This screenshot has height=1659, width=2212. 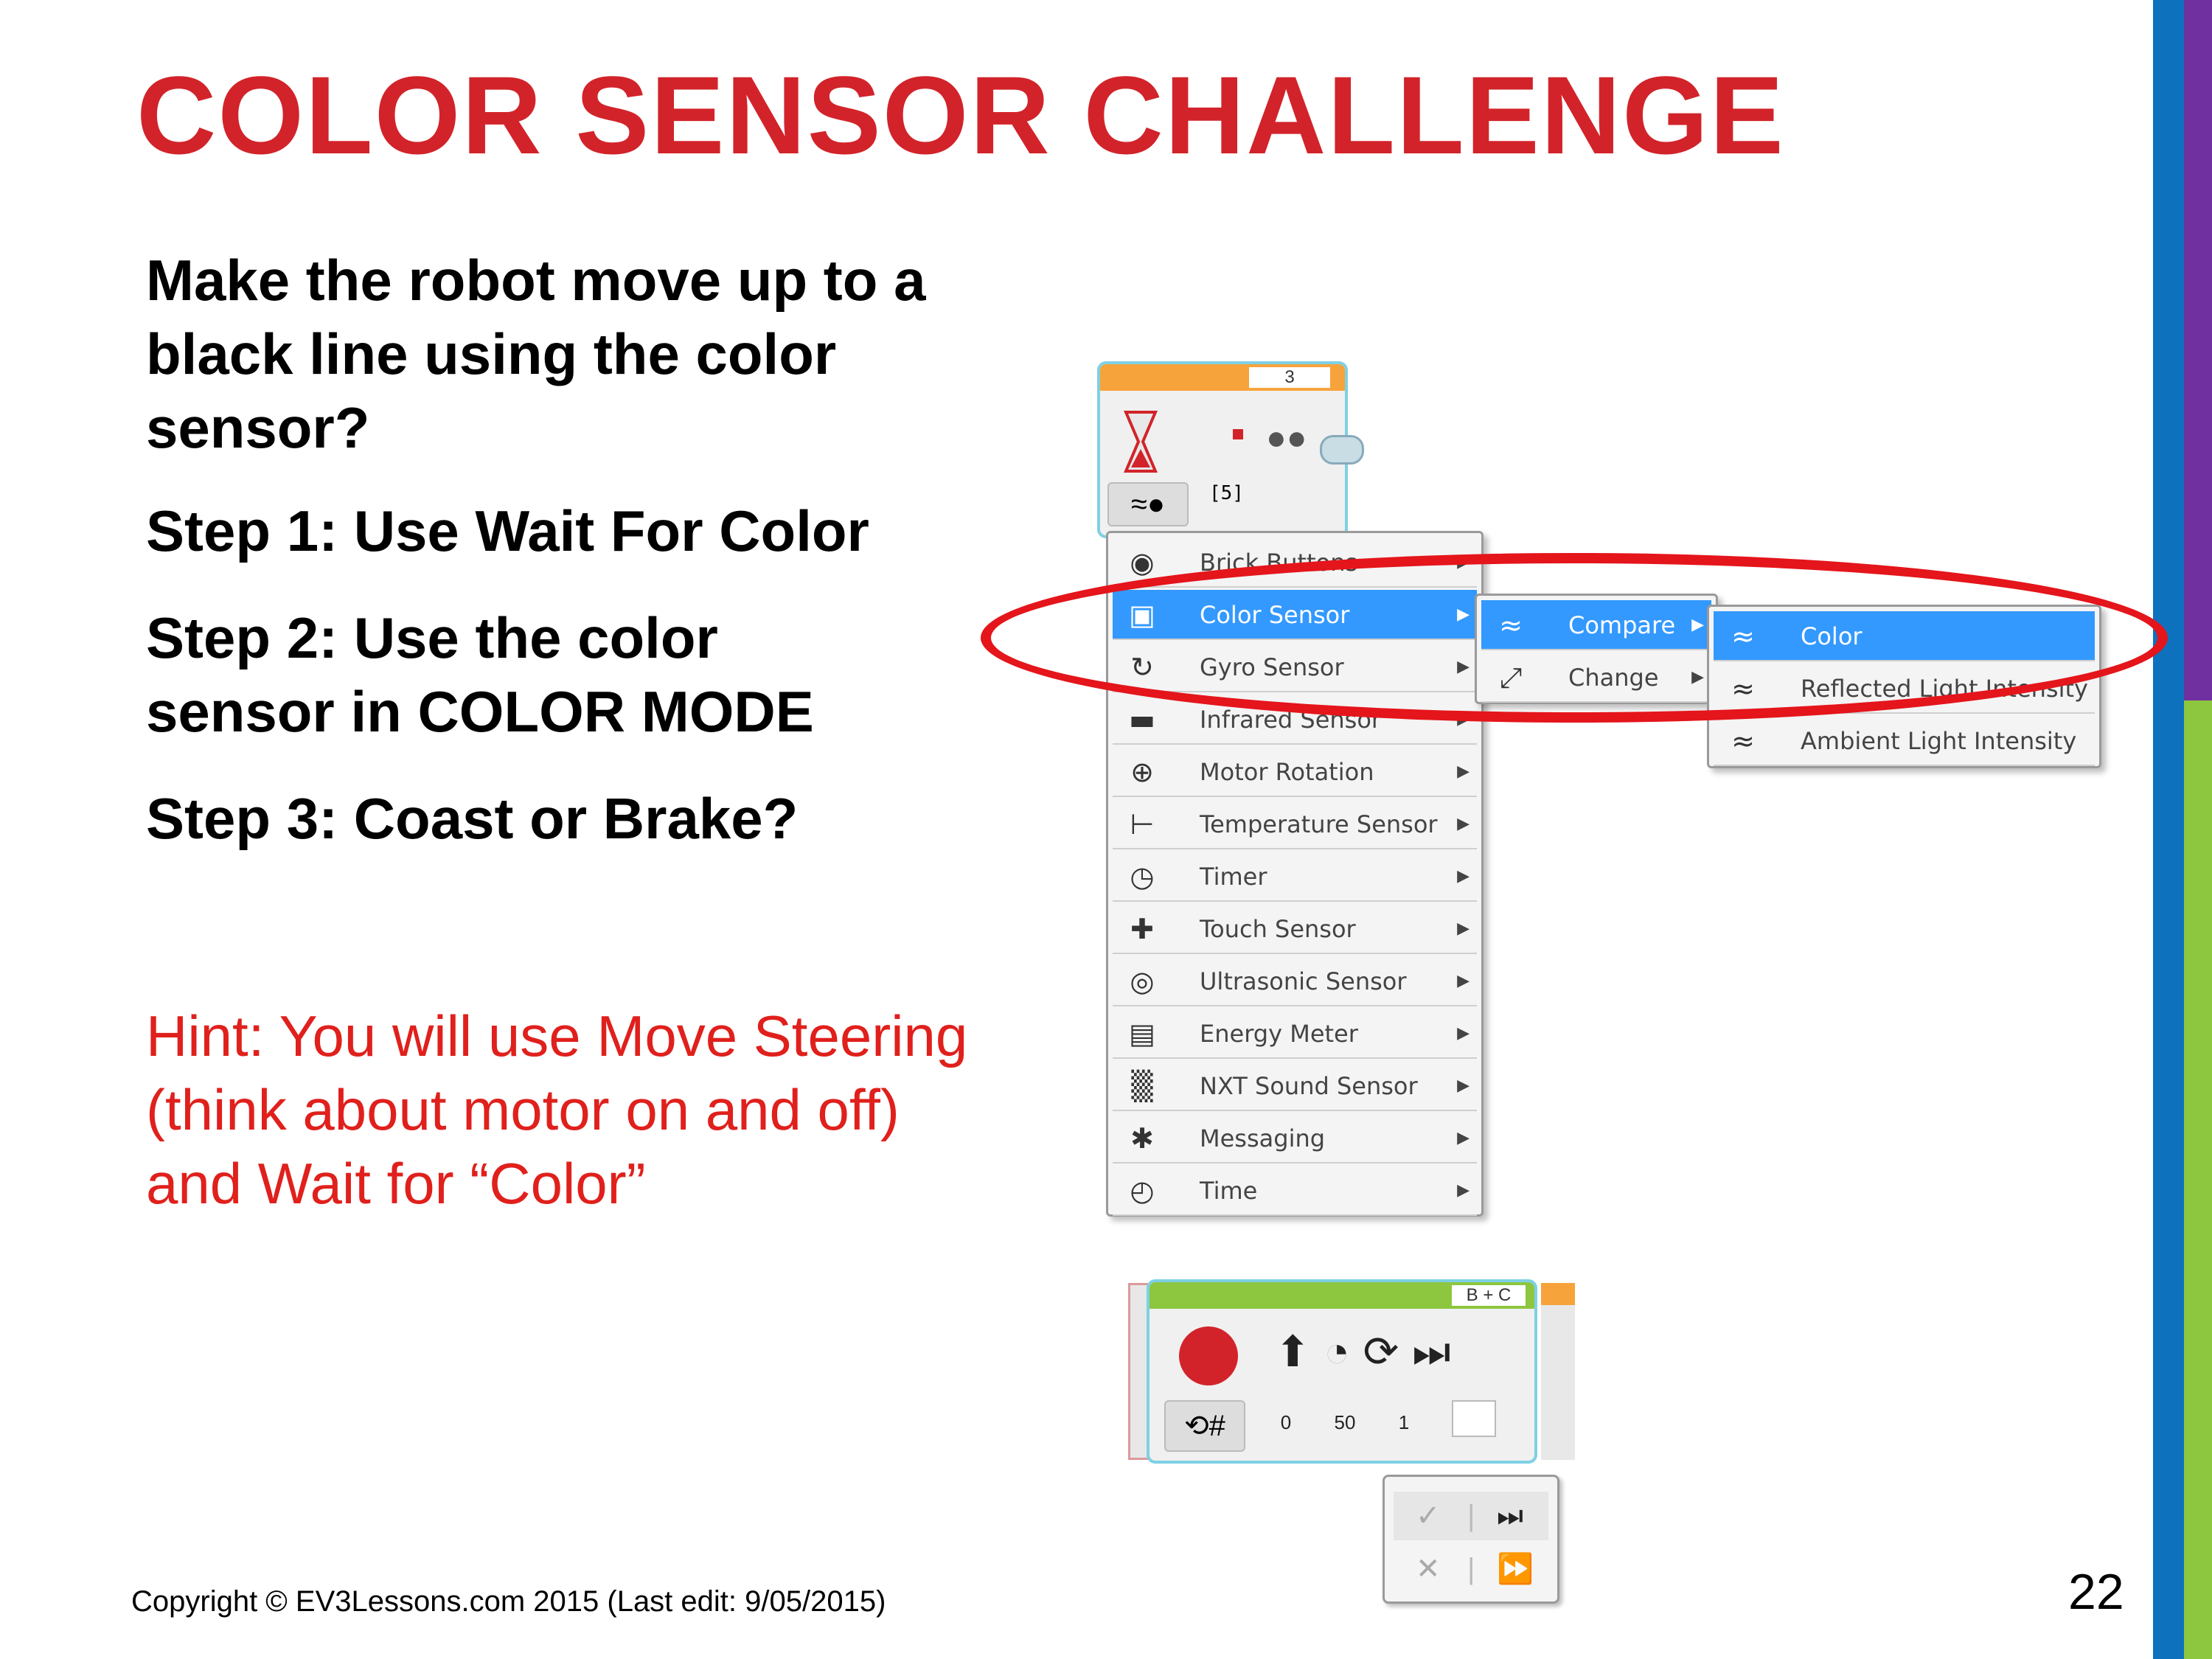 I want to click on power-value: 50, so click(x=1345, y=1422).